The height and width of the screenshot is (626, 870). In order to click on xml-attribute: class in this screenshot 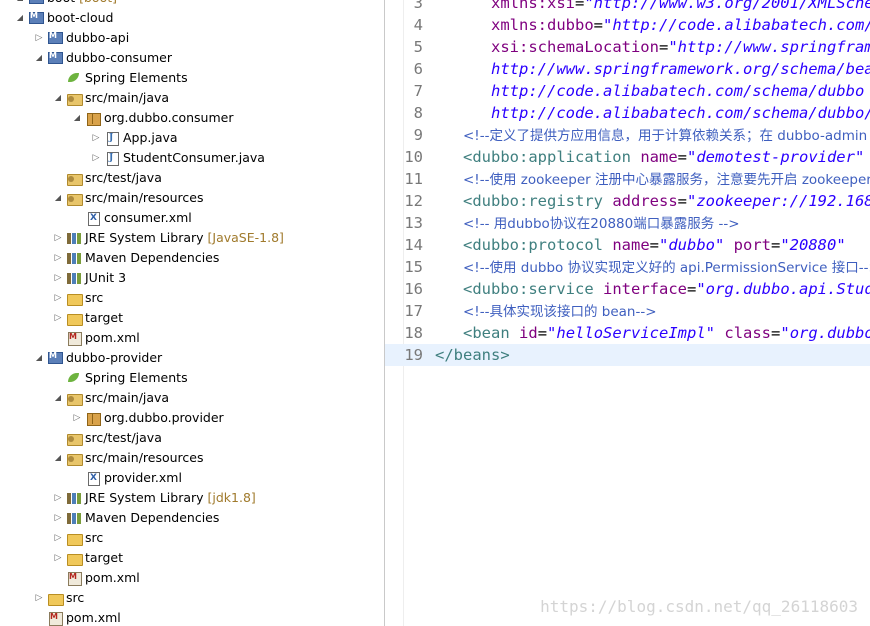, I will do `click(748, 333)`.